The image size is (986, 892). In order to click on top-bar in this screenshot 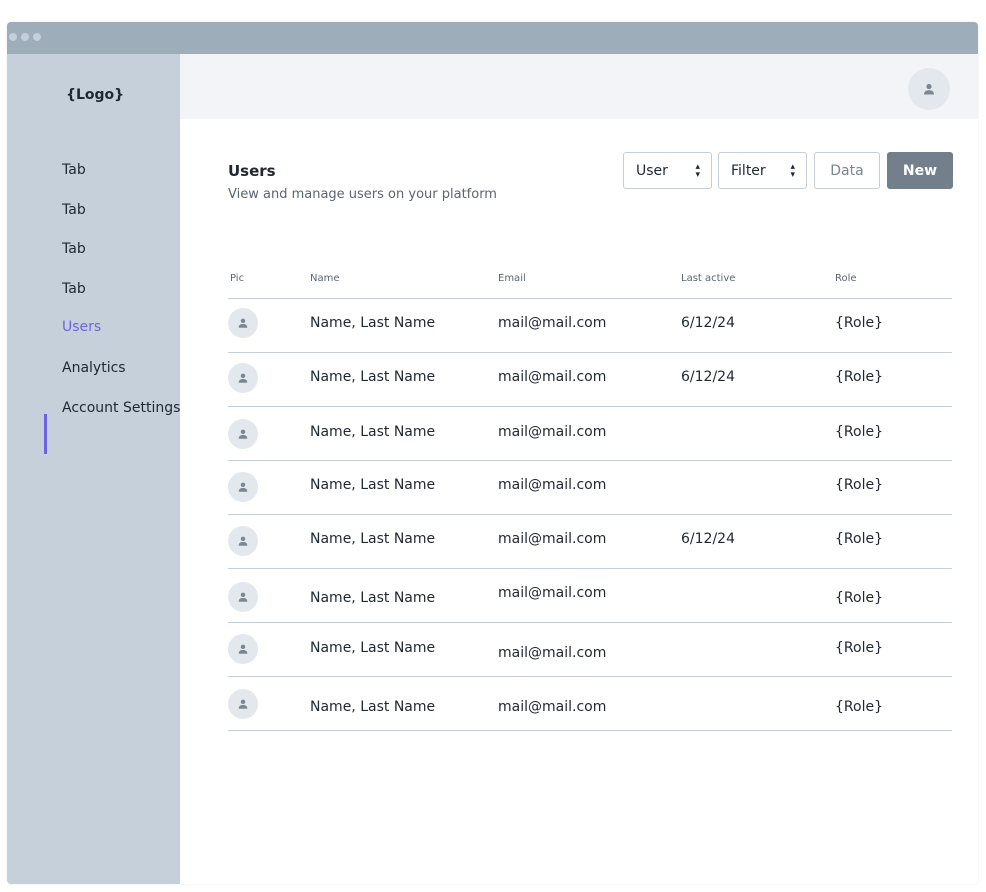, I will do `click(579, 86)`.